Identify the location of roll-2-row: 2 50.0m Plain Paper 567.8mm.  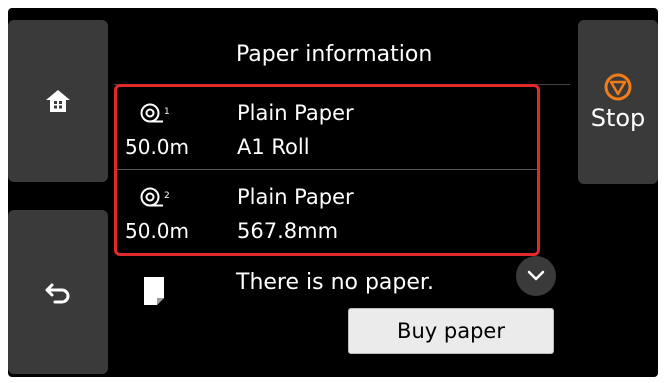
(327, 212).